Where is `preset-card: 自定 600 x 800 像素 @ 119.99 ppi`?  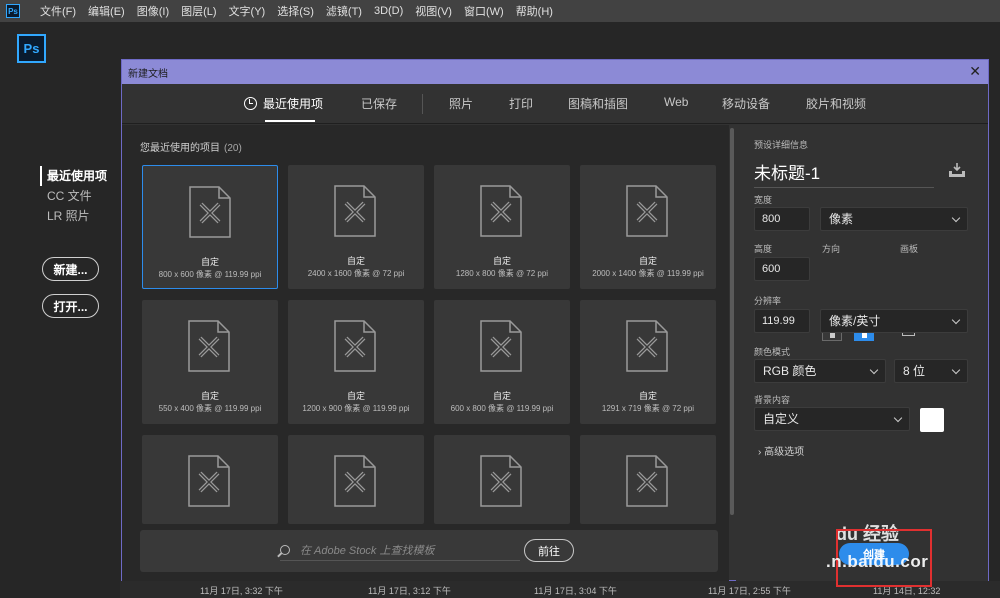
preset-card: 自定 600 x 800 像素 @ 119.99 ppi is located at coordinates (502, 362).